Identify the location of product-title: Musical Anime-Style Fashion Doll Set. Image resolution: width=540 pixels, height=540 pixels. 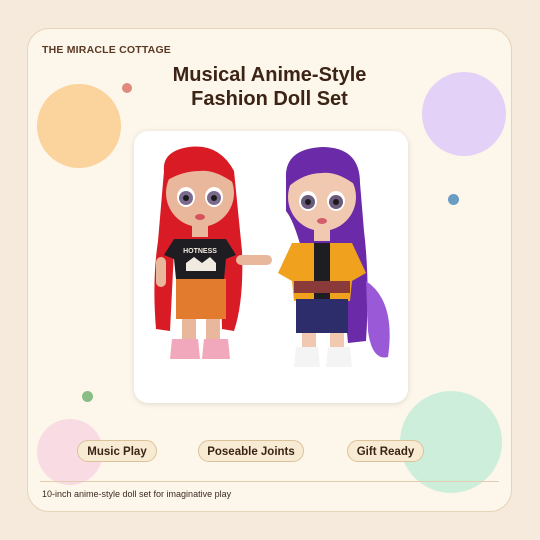
(269, 87).